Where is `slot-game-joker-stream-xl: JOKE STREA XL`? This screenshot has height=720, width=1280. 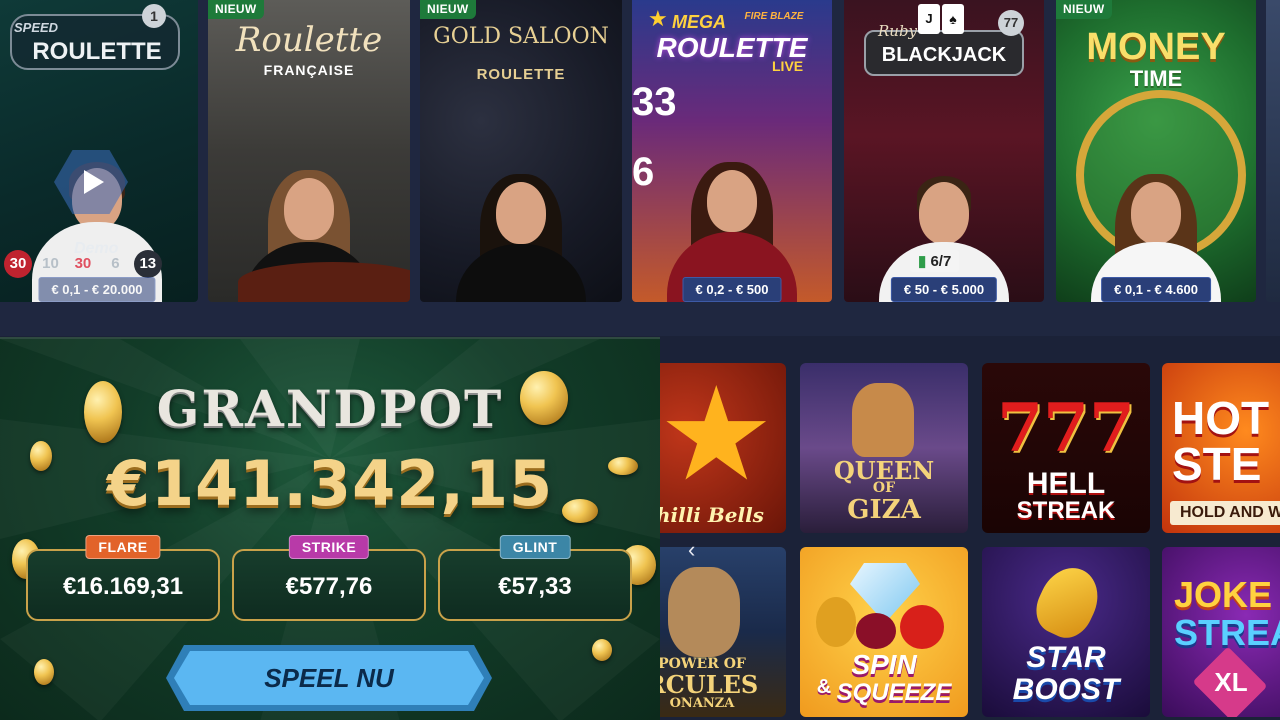
slot-game-joker-stream-xl: JOKE STREA XL is located at coordinates (1221, 632).